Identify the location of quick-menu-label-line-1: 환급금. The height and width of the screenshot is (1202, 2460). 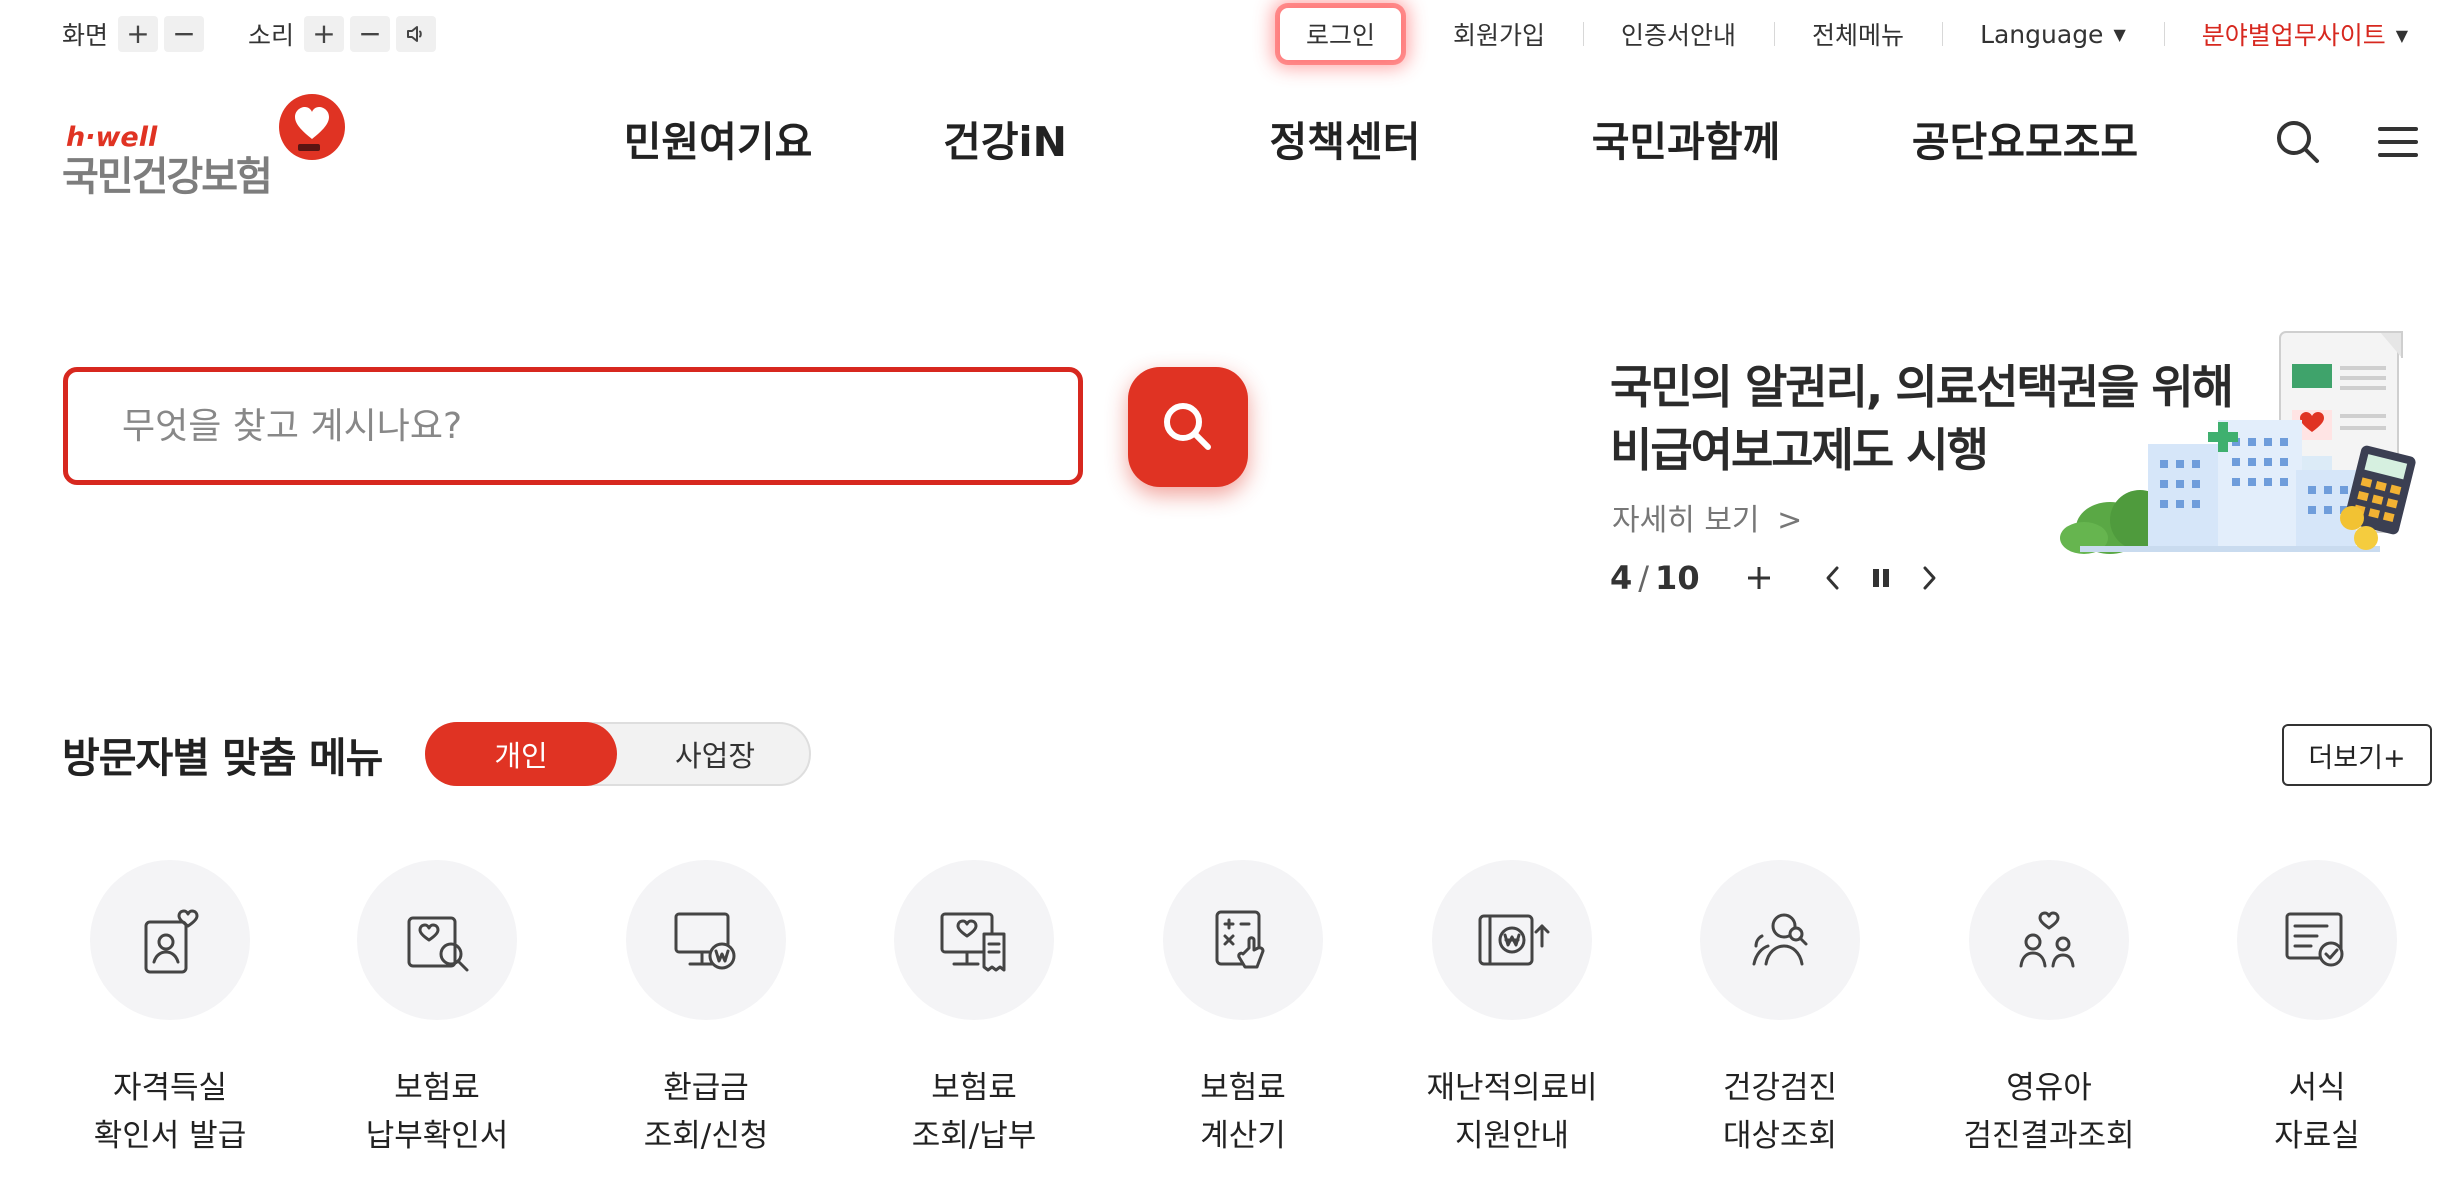
(706, 1088).